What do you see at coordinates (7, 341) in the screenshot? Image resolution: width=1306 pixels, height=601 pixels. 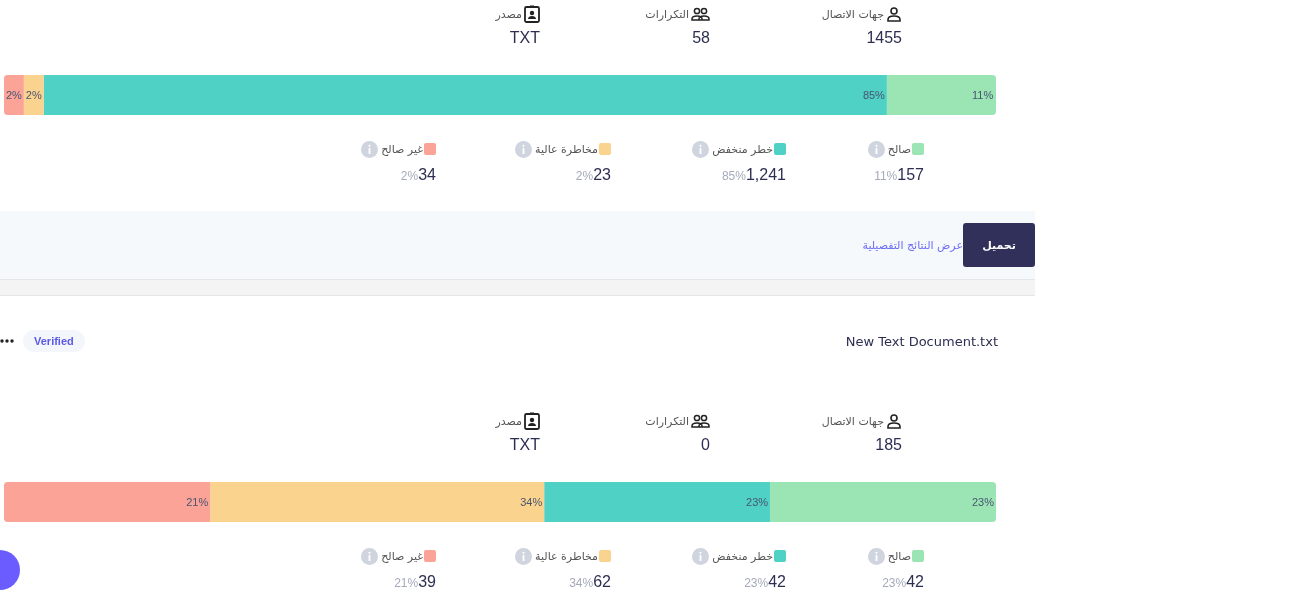 I see `more-icon` at bounding box center [7, 341].